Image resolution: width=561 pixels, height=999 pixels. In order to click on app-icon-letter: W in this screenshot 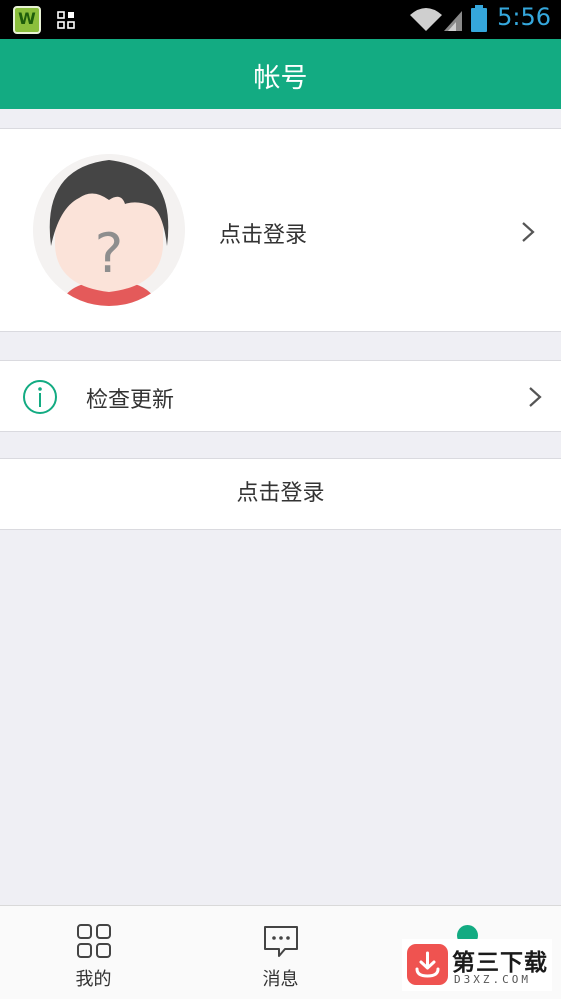, I will do `click(27, 18)`.